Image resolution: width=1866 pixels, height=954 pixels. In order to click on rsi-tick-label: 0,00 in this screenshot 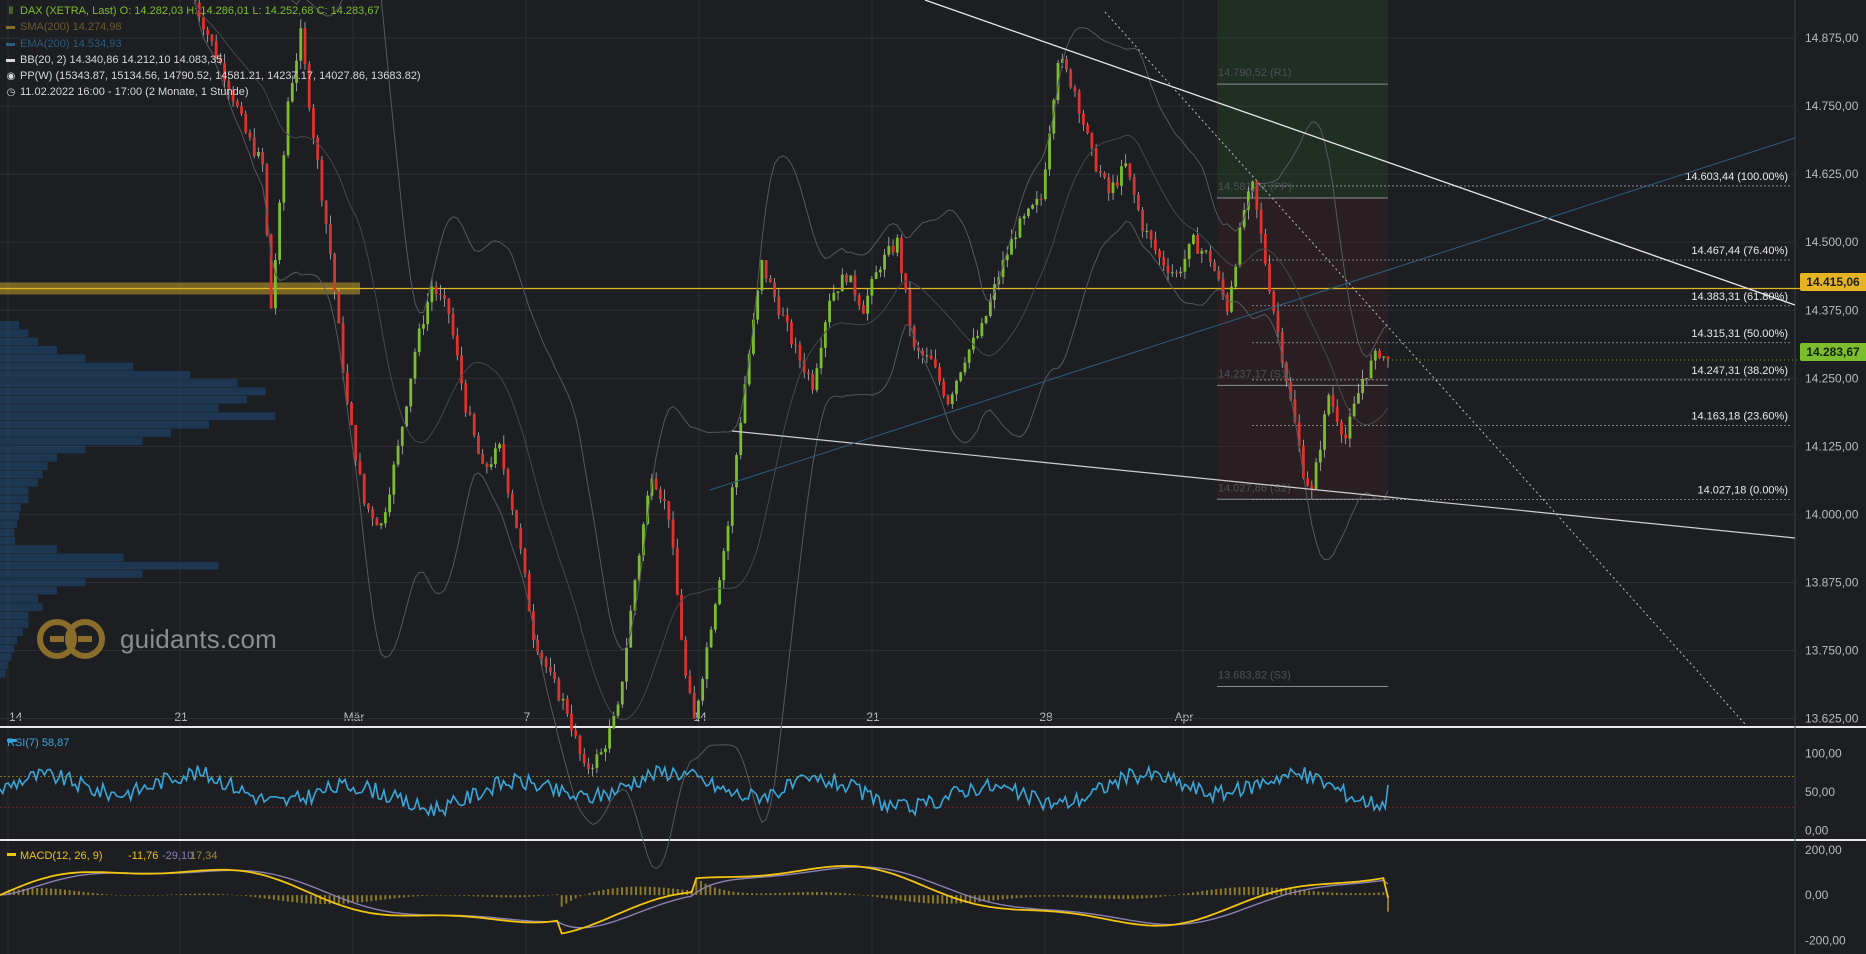, I will do `click(1817, 830)`.